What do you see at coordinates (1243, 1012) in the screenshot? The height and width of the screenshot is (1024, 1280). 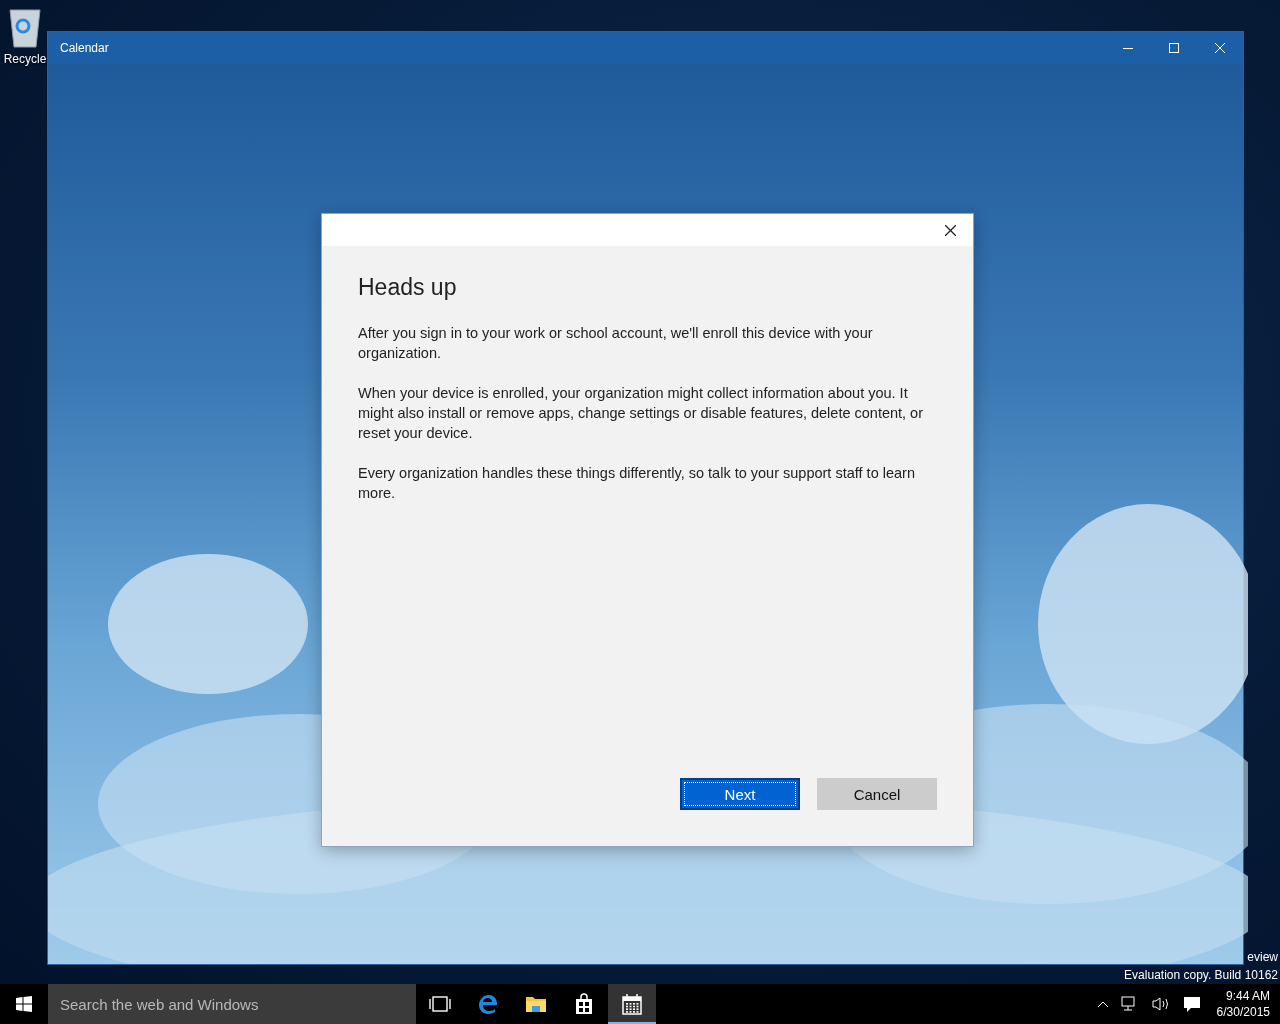 I see `clock-date: 6/30/2015` at bounding box center [1243, 1012].